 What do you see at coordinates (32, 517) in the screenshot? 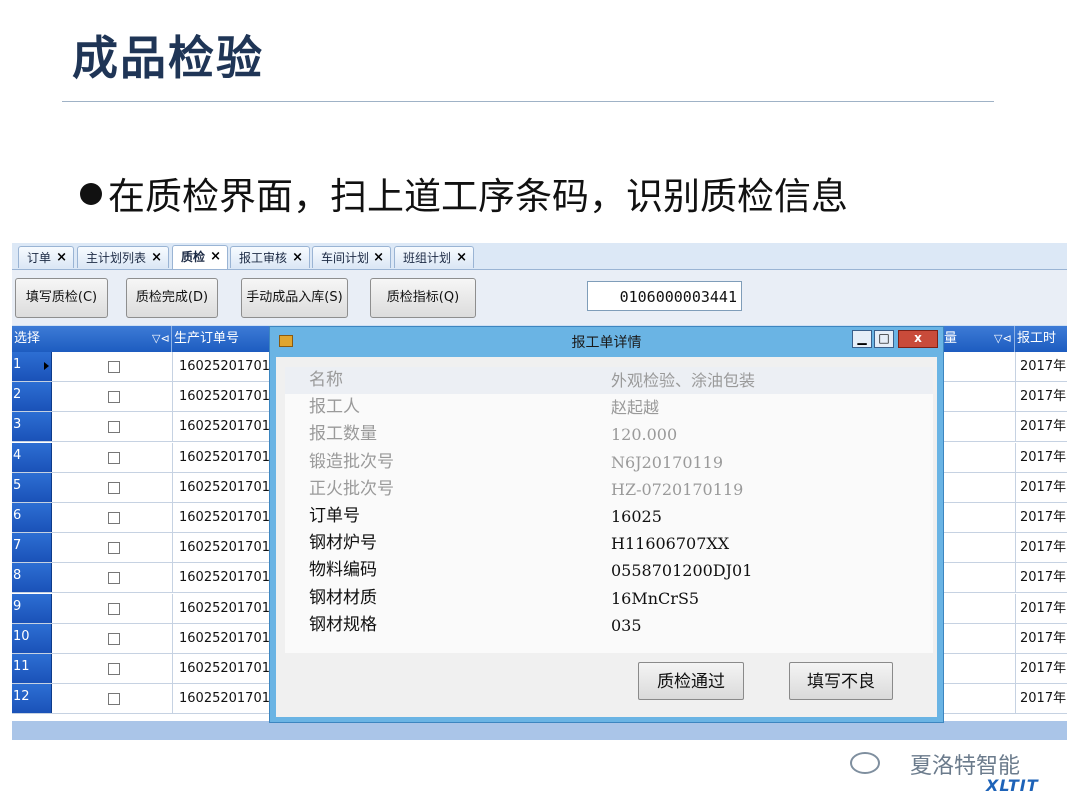
I see `row-number: 6` at bounding box center [32, 517].